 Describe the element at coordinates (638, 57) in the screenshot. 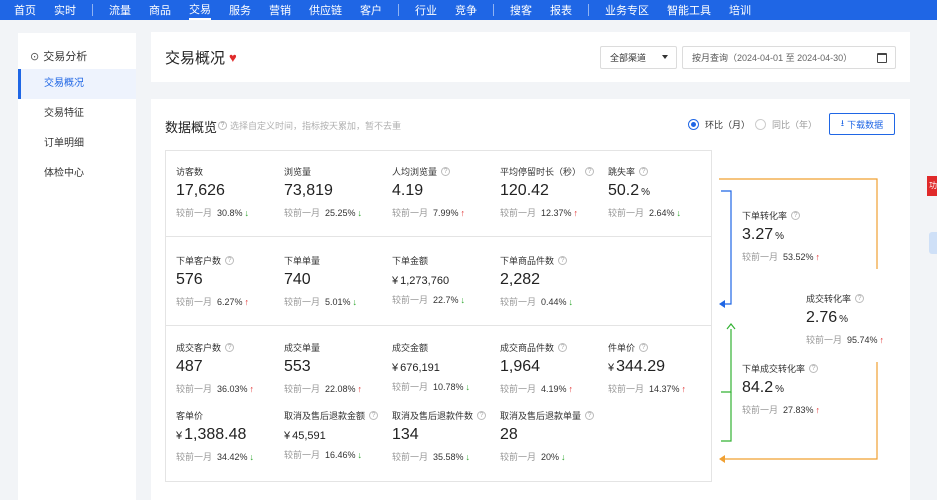

I see `channel-select: 全部渠道` at that location.